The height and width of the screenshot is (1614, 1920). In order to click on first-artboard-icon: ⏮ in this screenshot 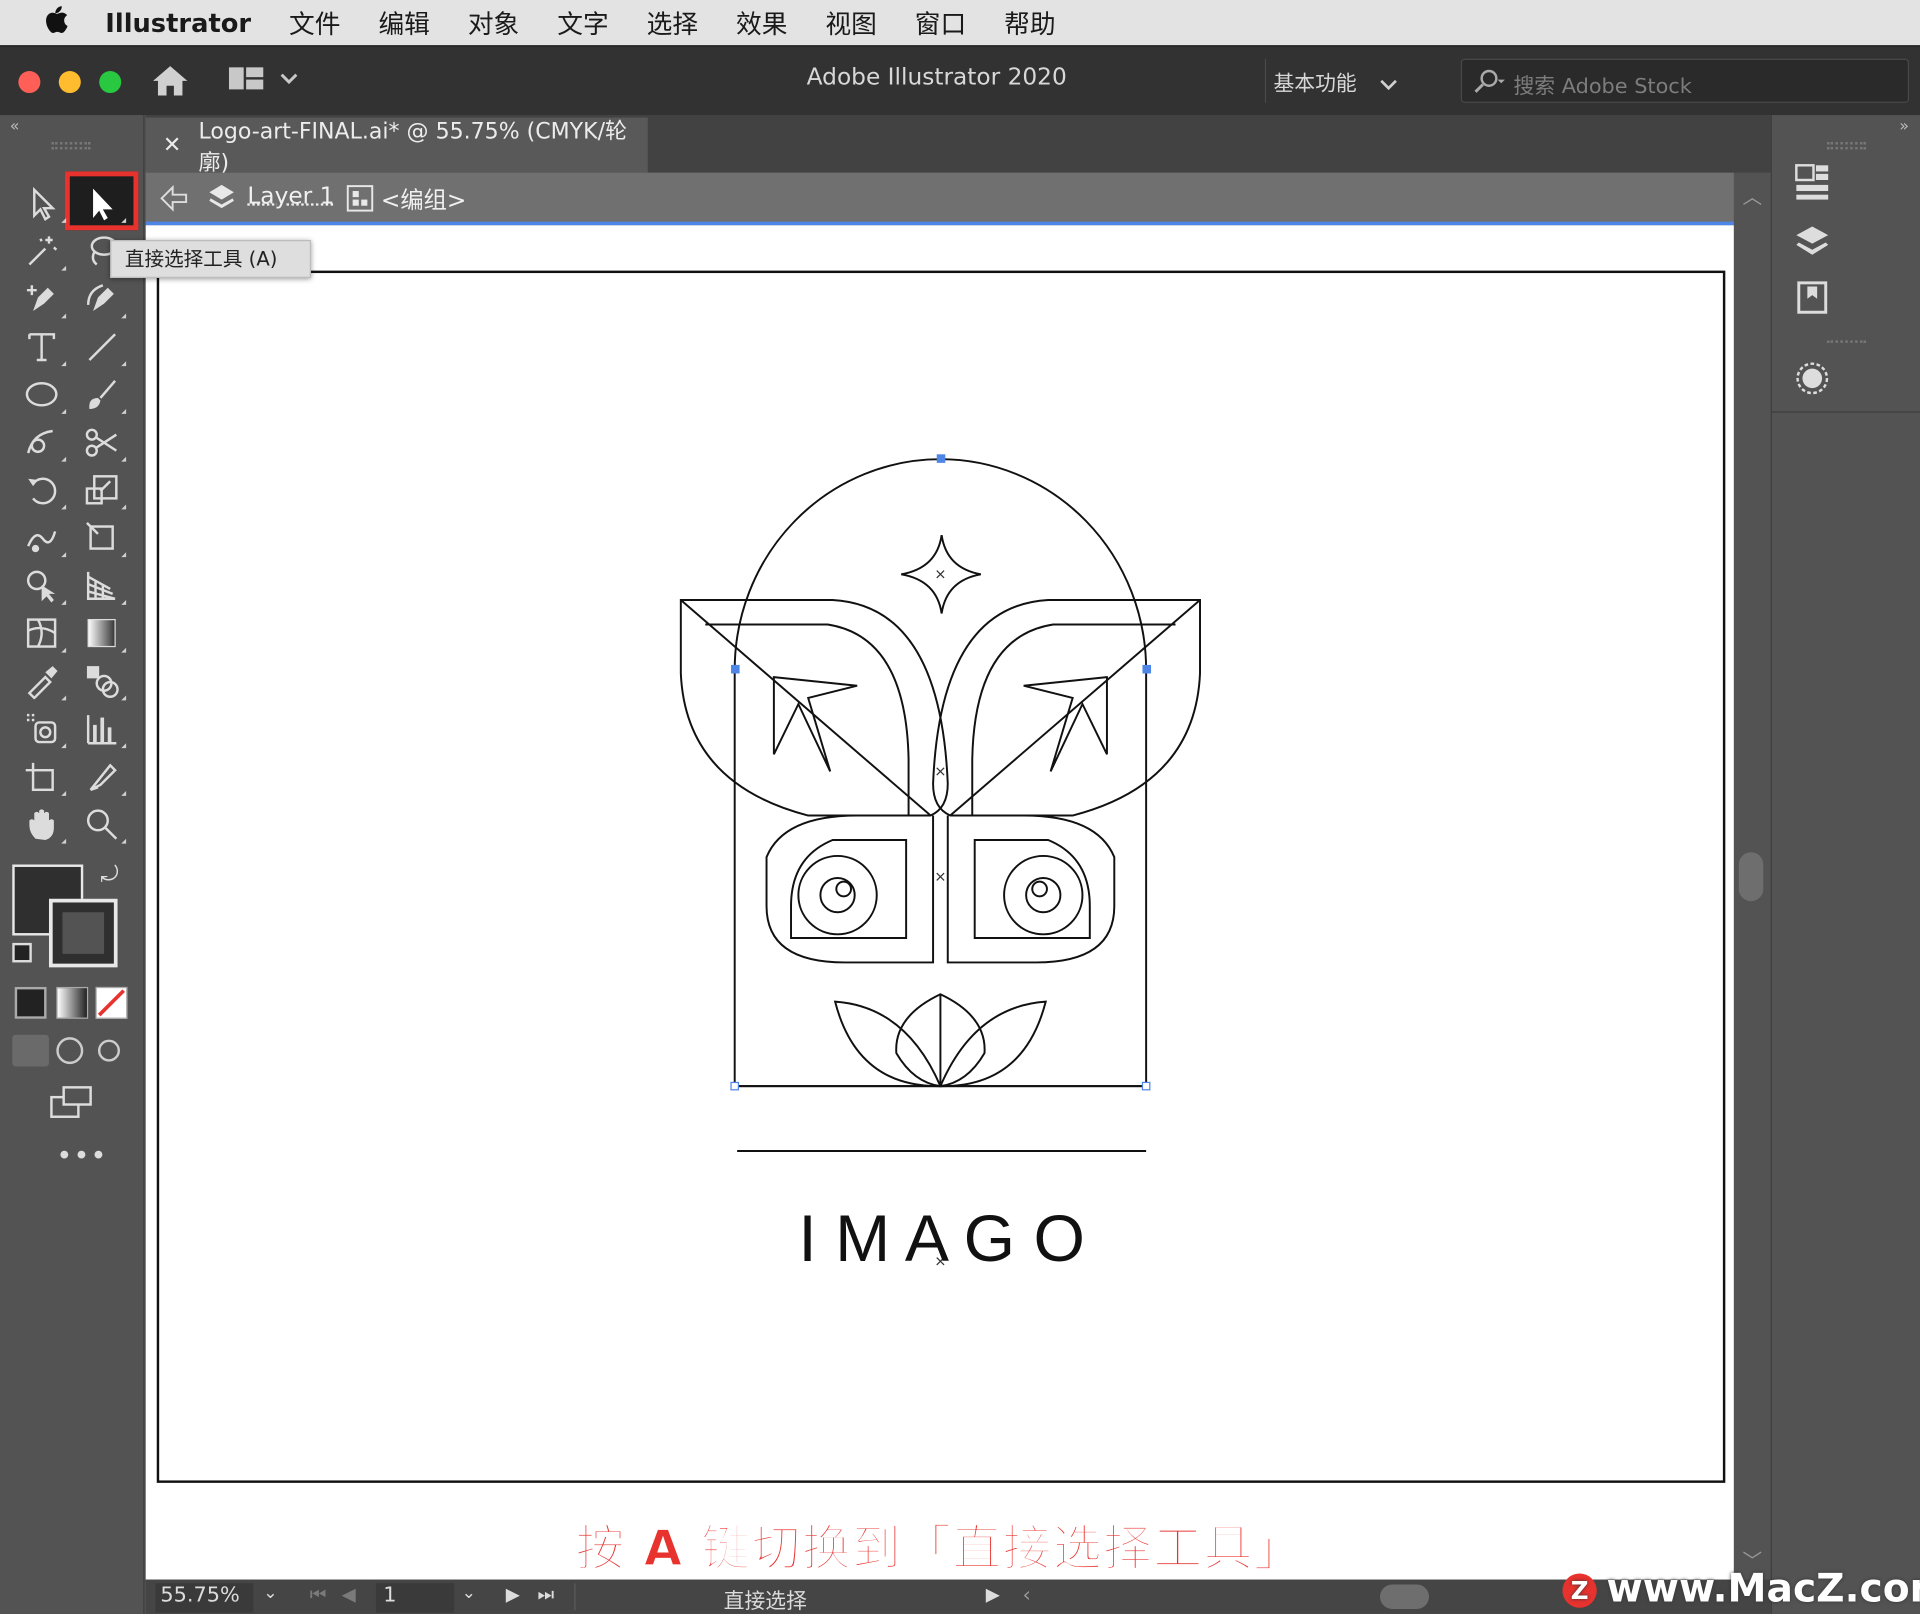, I will do `click(318, 1594)`.